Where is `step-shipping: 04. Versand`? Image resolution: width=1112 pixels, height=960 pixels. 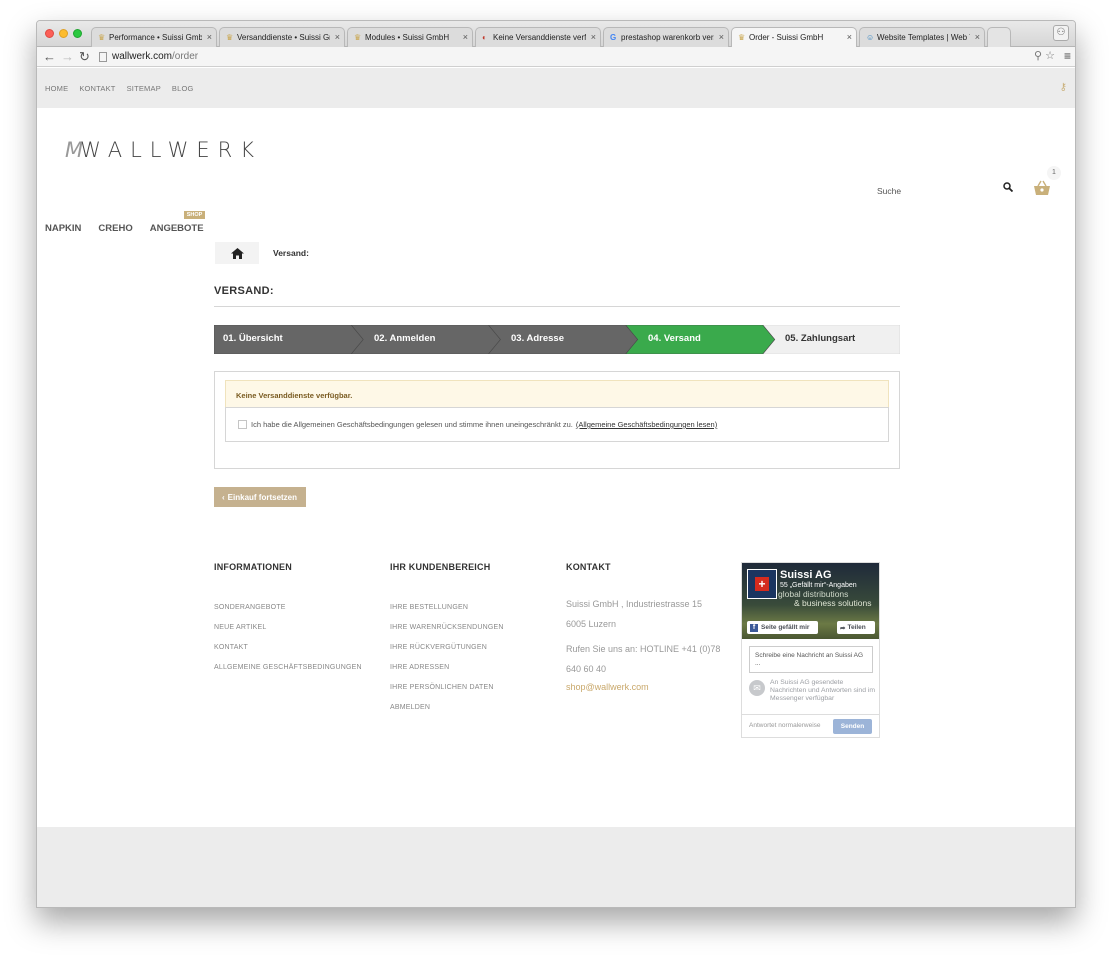
step-shipping: 04. Versand is located at coordinates (674, 338).